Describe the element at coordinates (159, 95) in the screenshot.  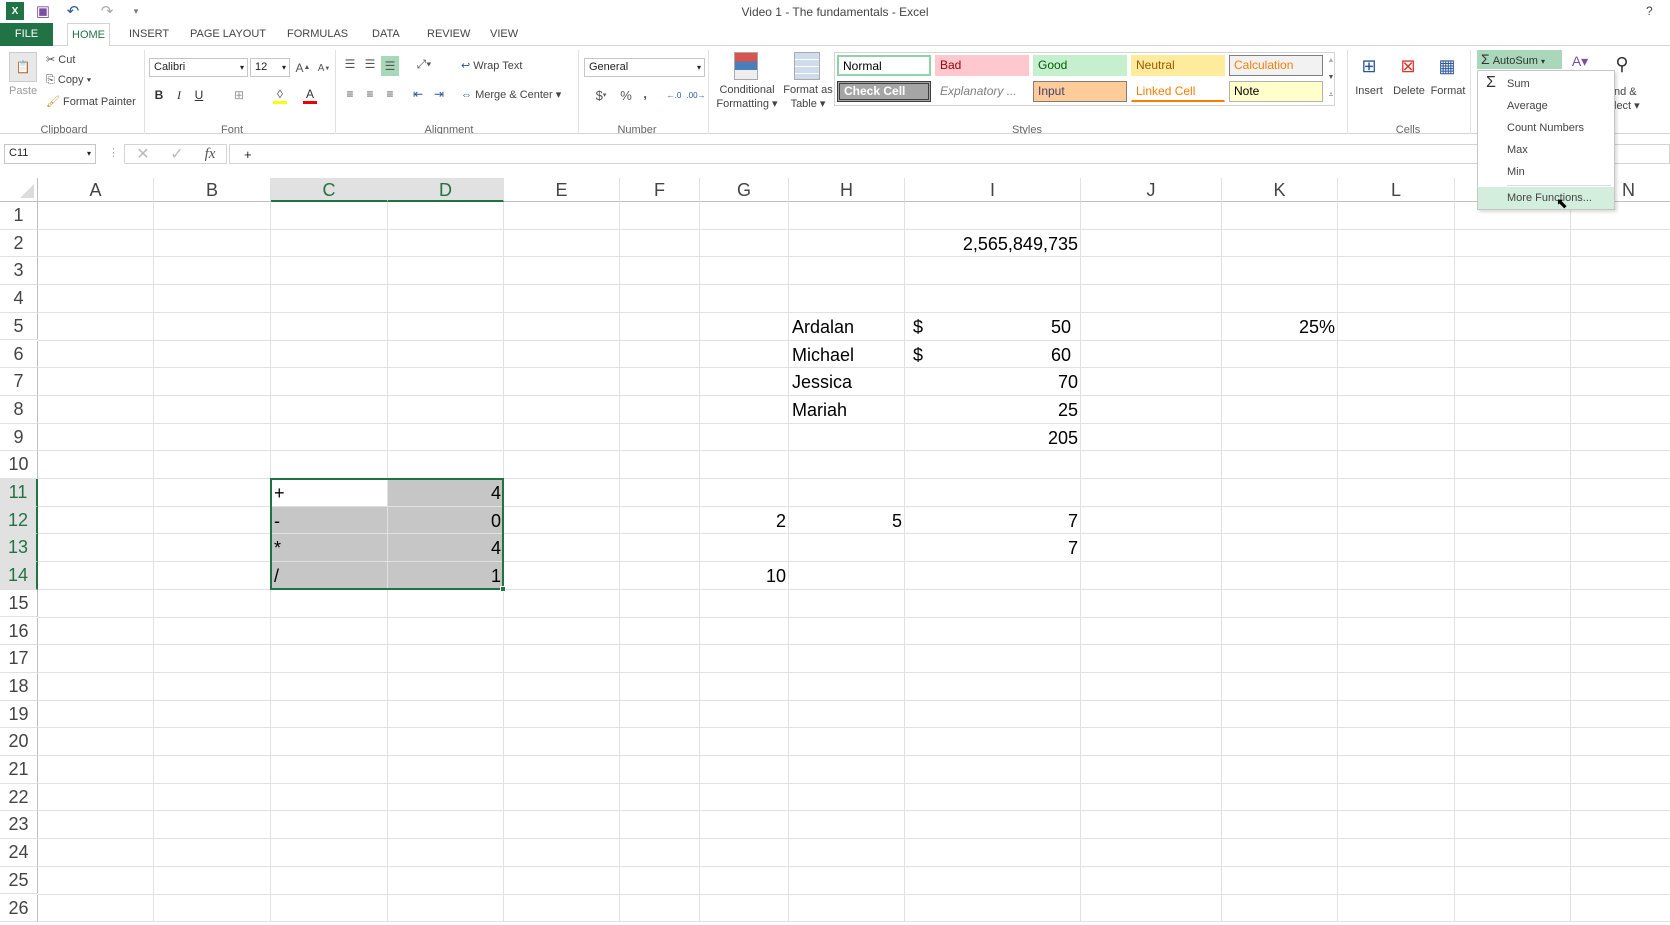
I see `bold-button: B` at that location.